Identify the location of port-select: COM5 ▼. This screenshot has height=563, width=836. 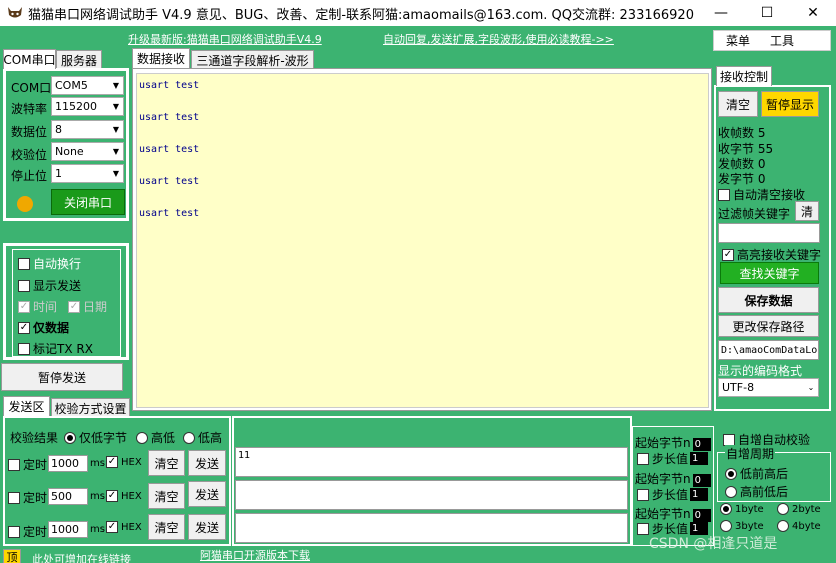
(87, 85).